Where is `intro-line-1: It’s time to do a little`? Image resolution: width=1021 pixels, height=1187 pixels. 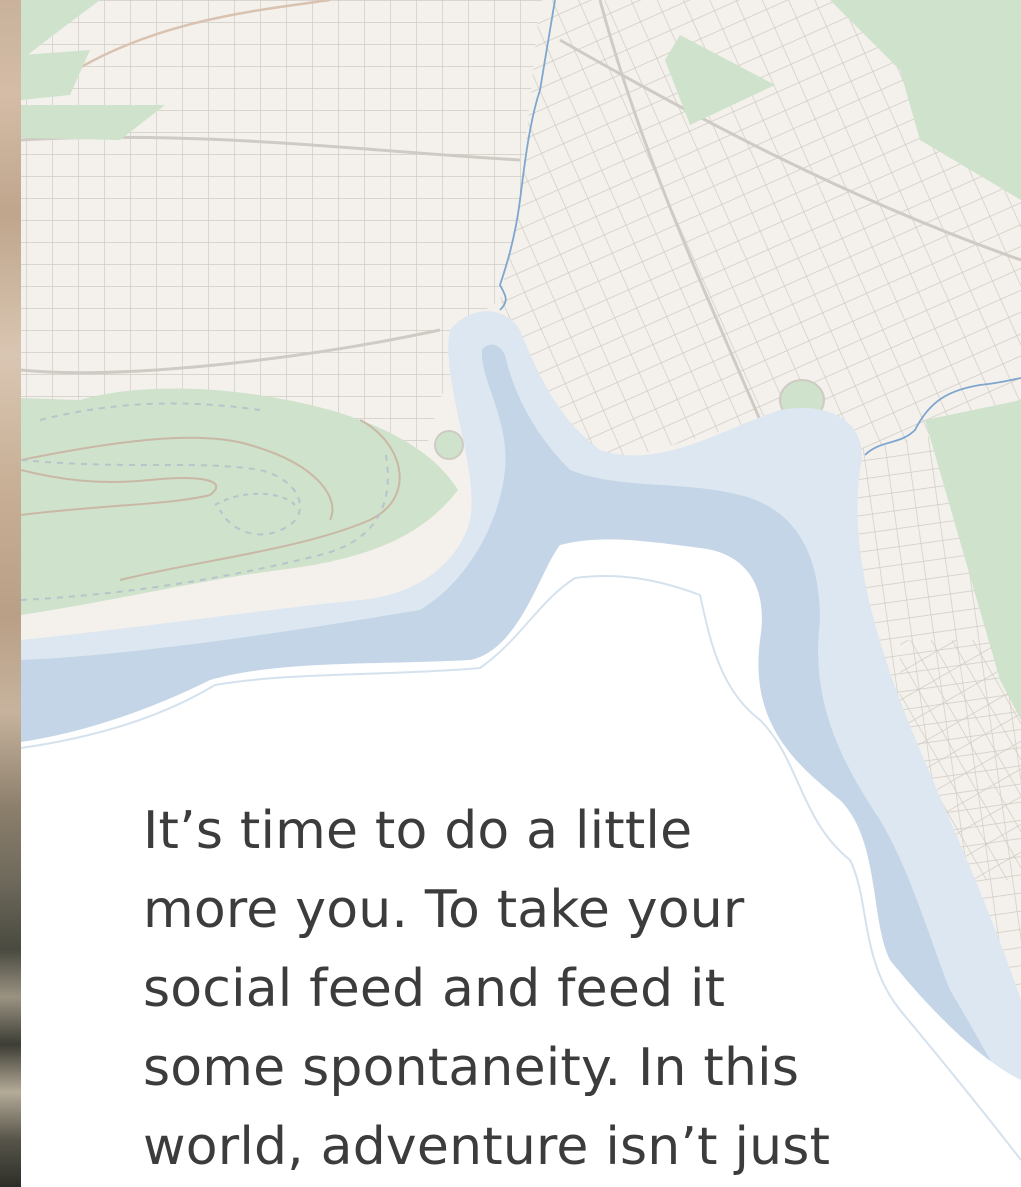 intro-line-1: It’s time to do a little is located at coordinates (418, 831).